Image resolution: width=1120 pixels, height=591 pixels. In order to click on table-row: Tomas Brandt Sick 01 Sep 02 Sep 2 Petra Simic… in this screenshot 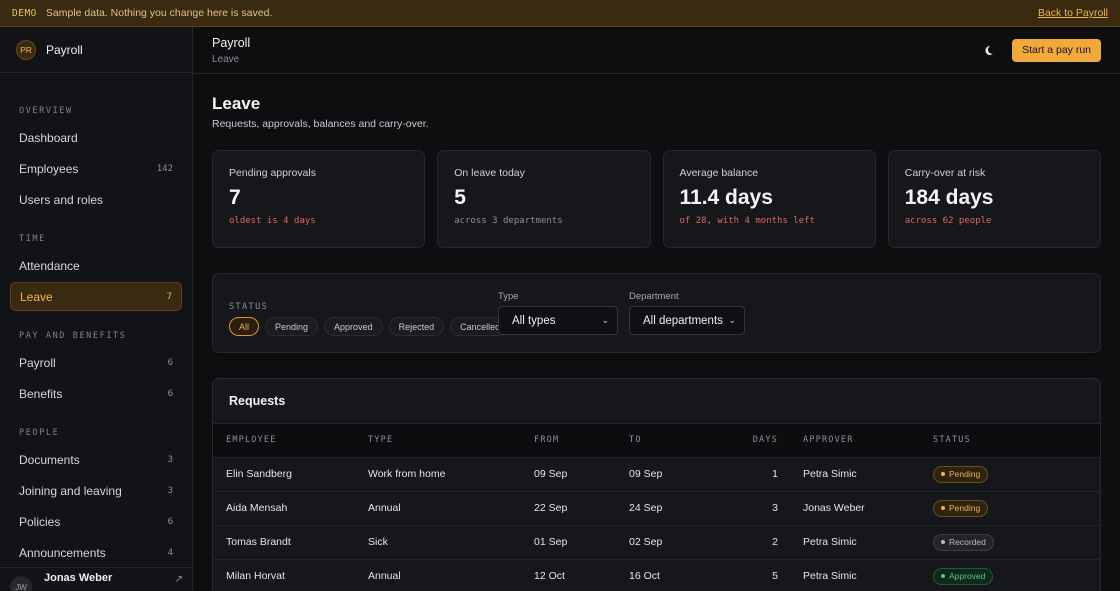, I will do `click(656, 541)`.